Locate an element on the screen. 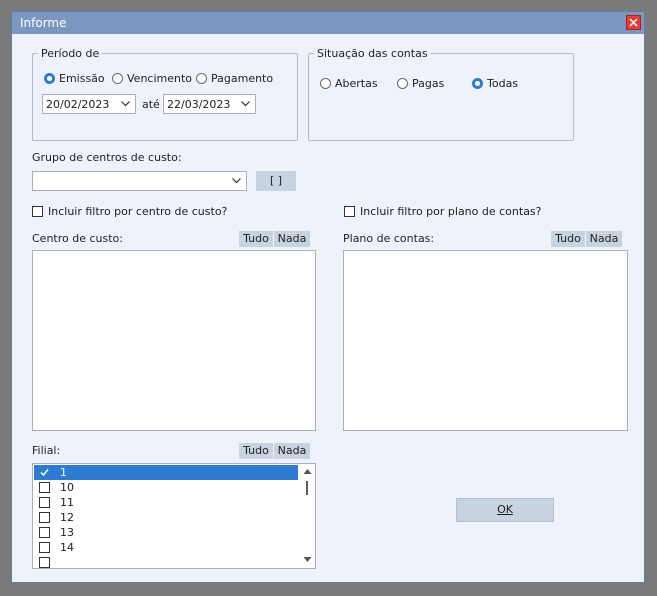 This screenshot has width=657, height=596. radio-pagamento-label: Pagamento is located at coordinates (242, 78).